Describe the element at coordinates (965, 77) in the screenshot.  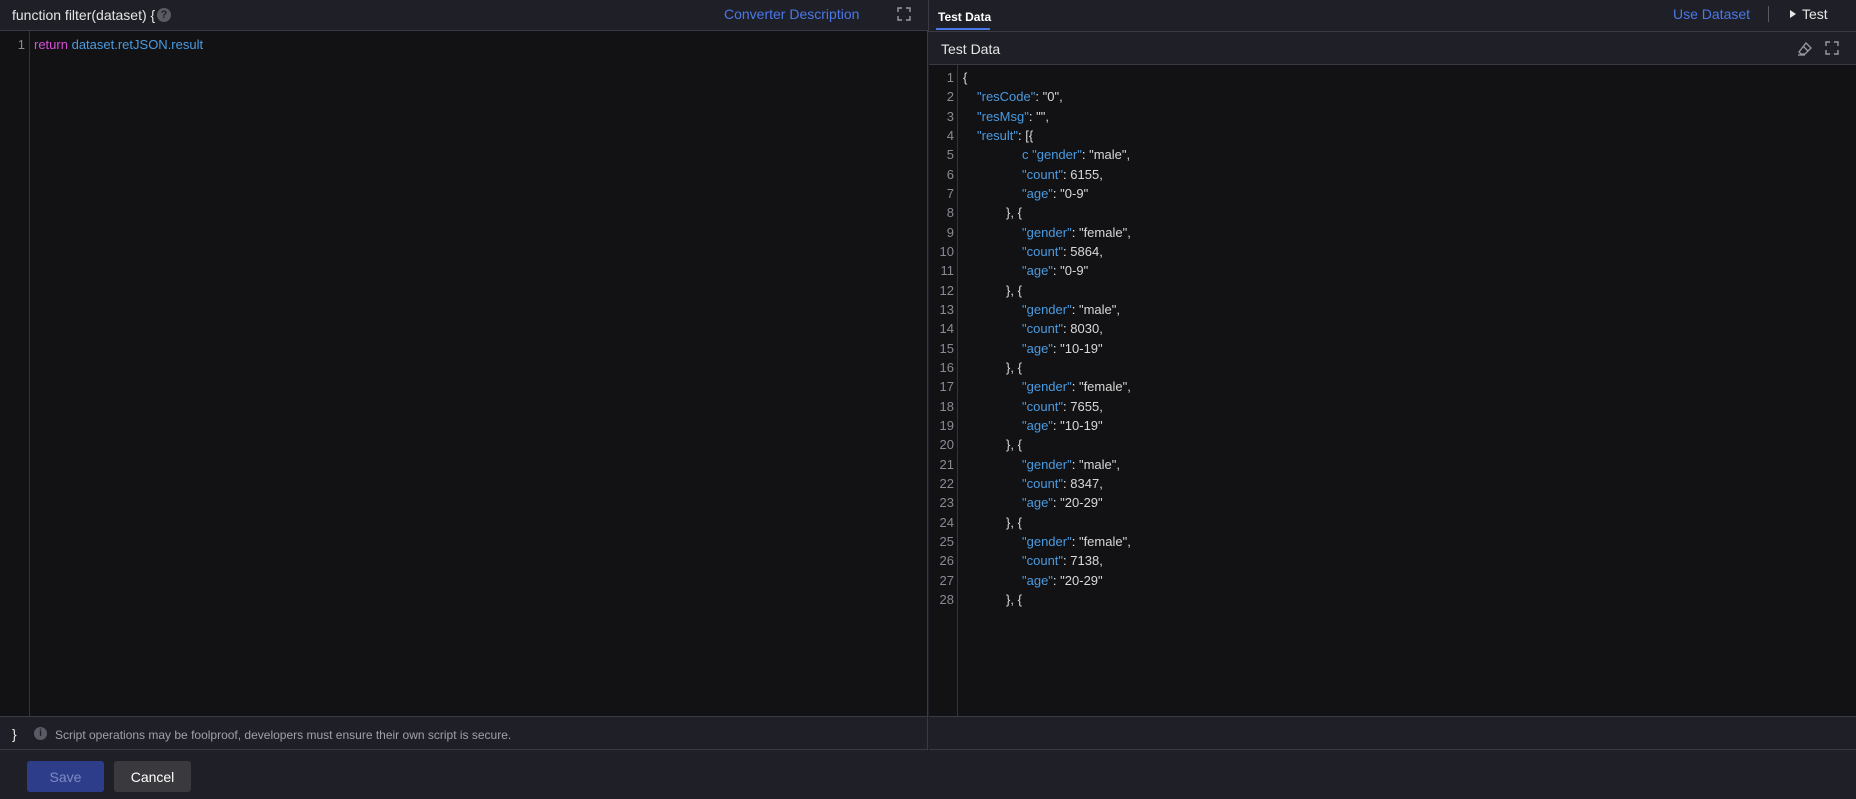
I see `json-line: {` at that location.